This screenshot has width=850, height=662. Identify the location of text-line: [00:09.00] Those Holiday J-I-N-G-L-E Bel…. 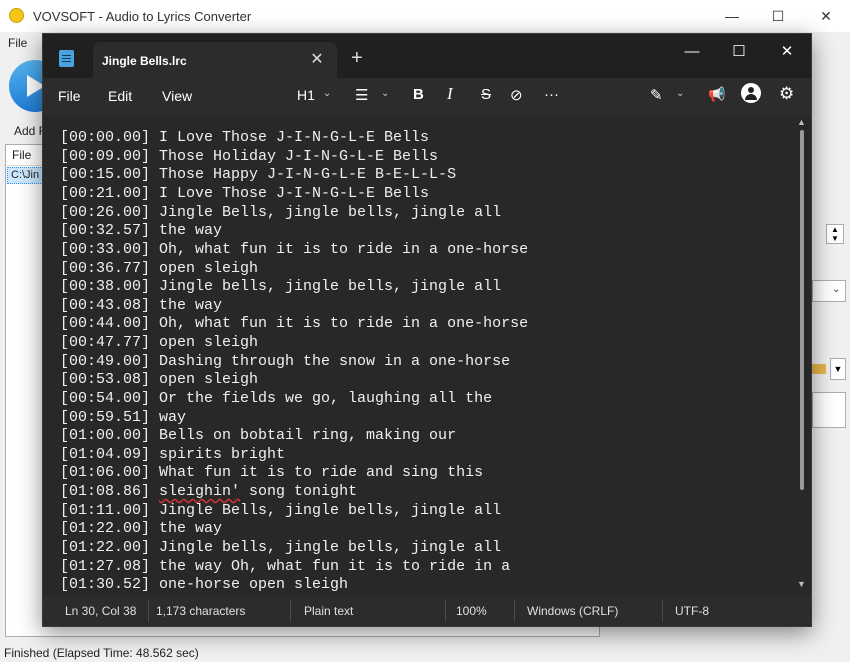
(249, 156).